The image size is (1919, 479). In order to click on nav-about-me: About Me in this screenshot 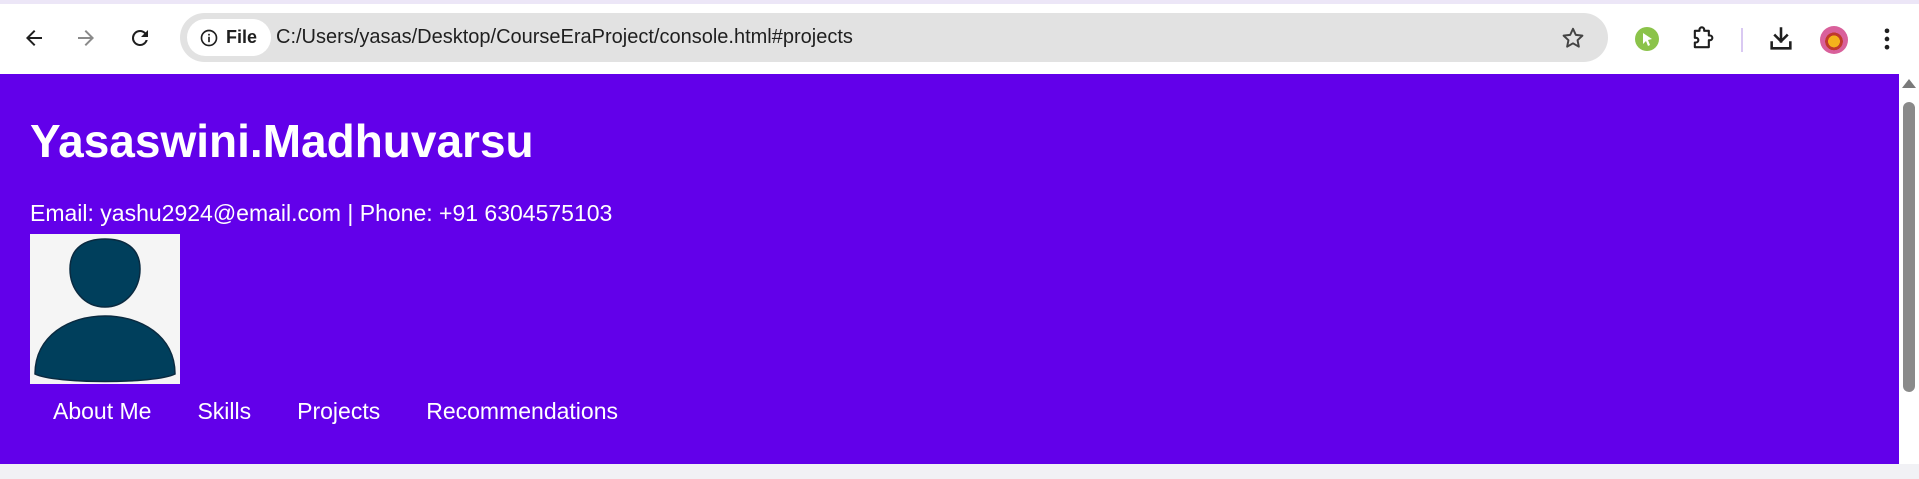, I will do `click(102, 411)`.